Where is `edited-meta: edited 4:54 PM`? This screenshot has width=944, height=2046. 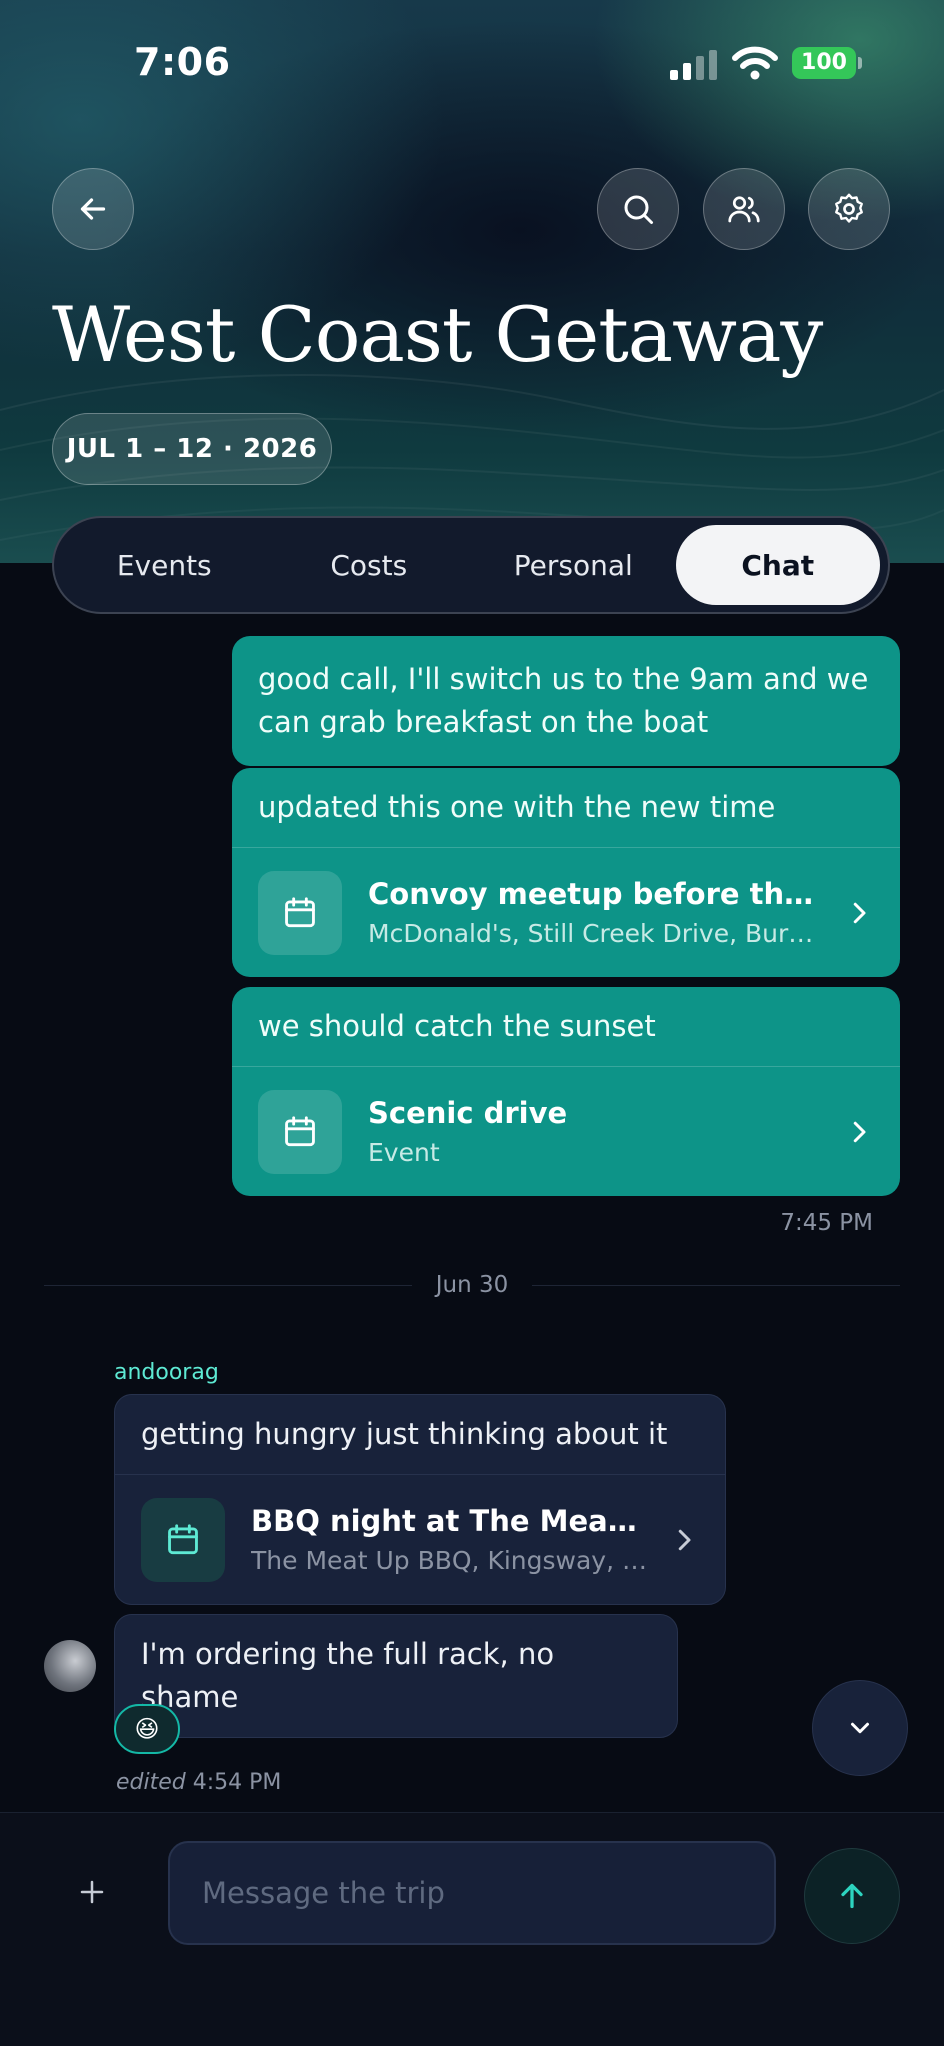
edited-meta: edited 4:54 PM is located at coordinates (198, 1782).